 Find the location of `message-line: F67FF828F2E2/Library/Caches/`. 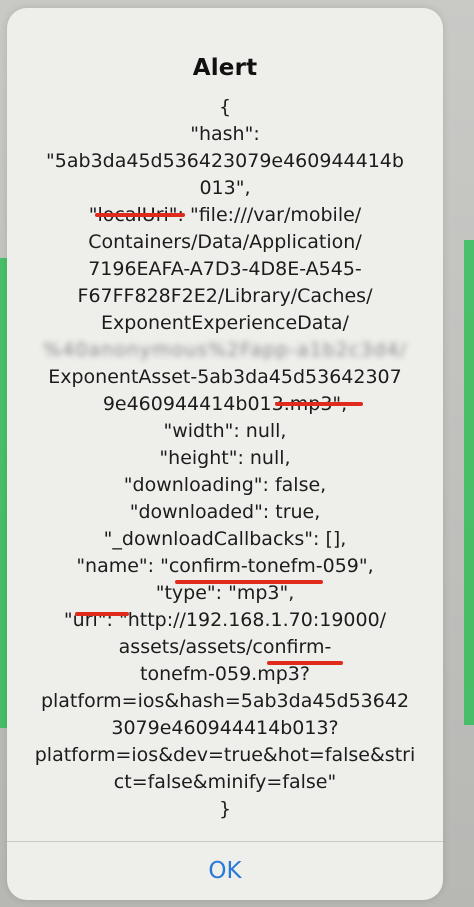

message-line: F67FF828F2E2/Library/Caches/ is located at coordinates (225, 296).